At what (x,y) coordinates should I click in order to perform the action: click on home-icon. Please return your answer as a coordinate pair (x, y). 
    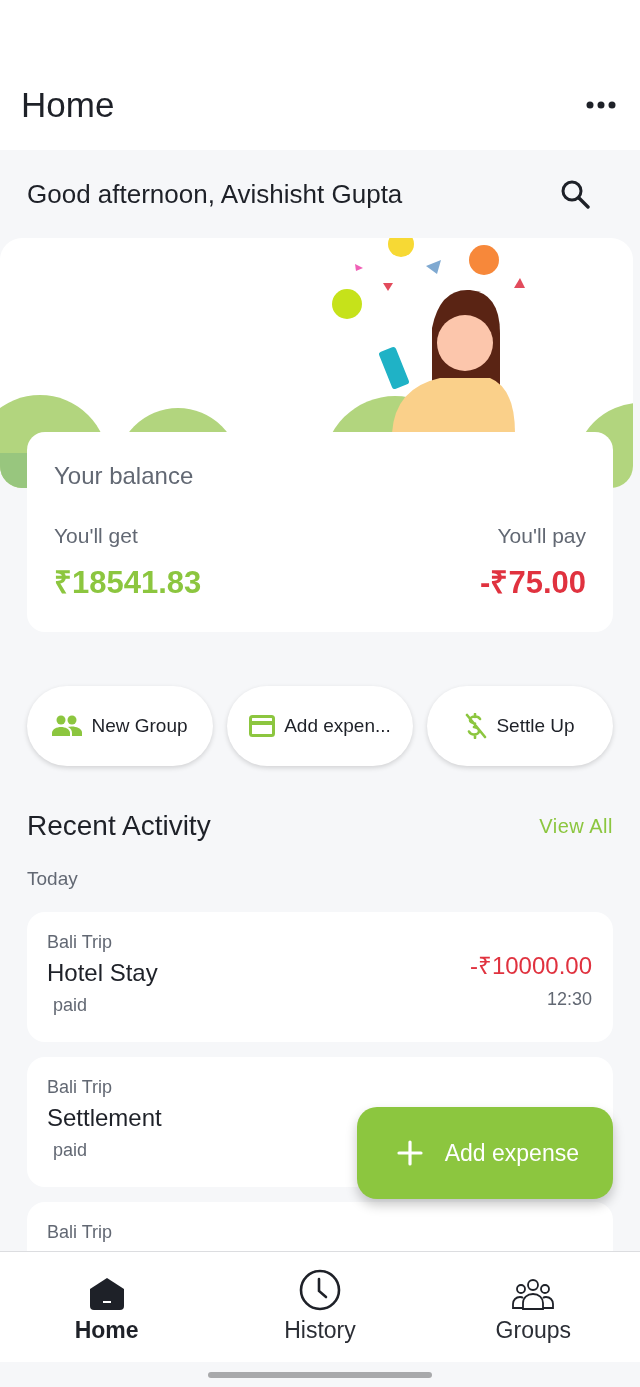
    Looking at the image, I should click on (106, 1294).